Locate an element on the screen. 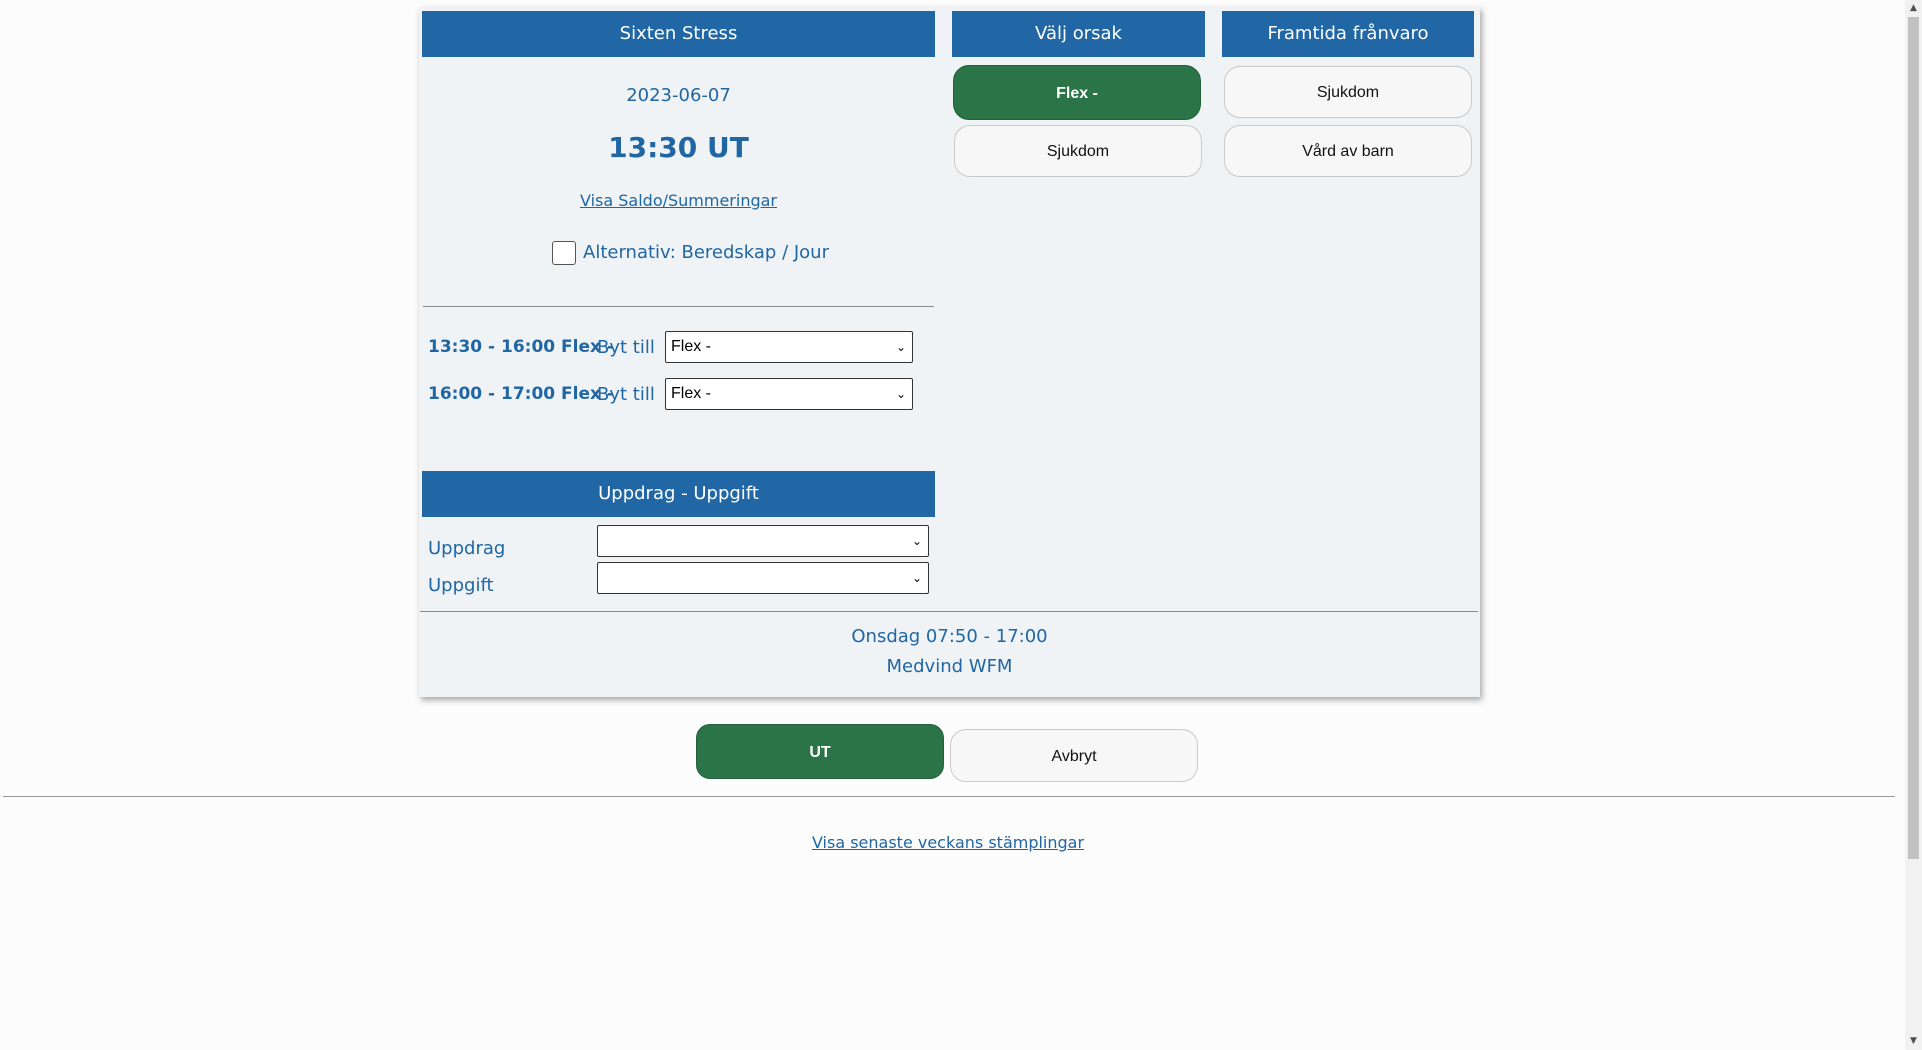 The image size is (1922, 1050). uppgift-select: ⌄ is located at coordinates (763, 578).